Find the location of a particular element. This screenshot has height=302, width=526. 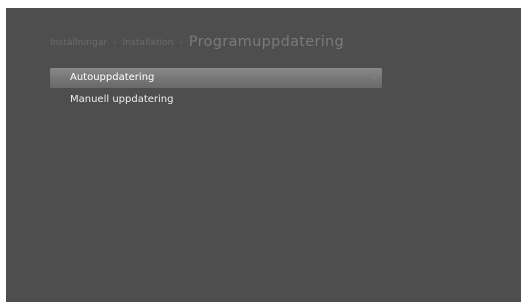

menu-item-label: Manuell uppdatering is located at coordinates (122, 99).